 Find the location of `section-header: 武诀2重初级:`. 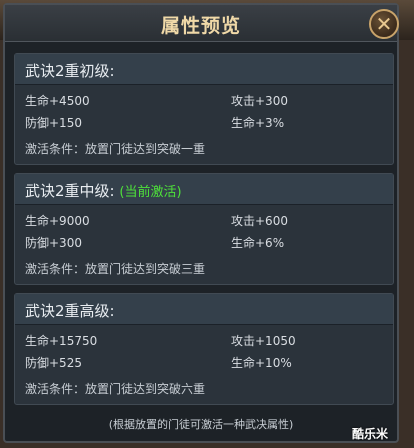

section-header: 武诀2重初级: is located at coordinates (204, 69).